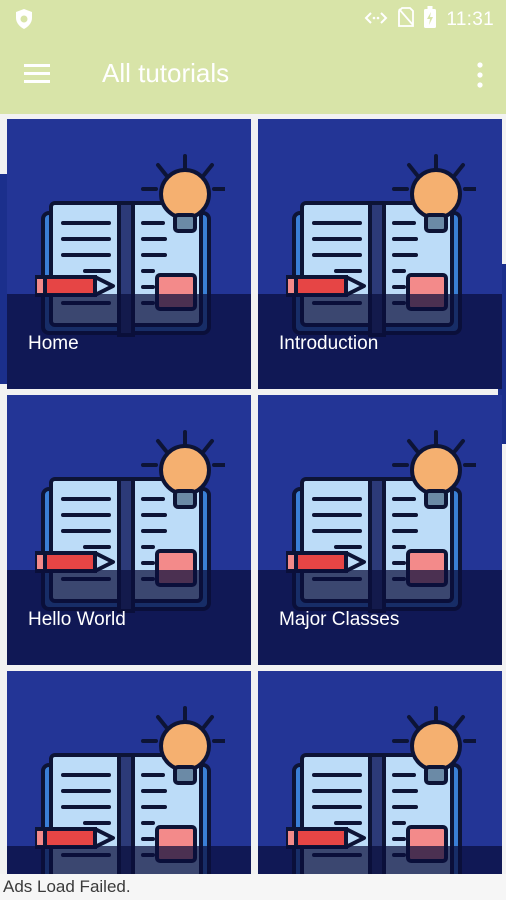 The height and width of the screenshot is (900, 506). What do you see at coordinates (480, 75) in the screenshot?
I see `more-options-icon` at bounding box center [480, 75].